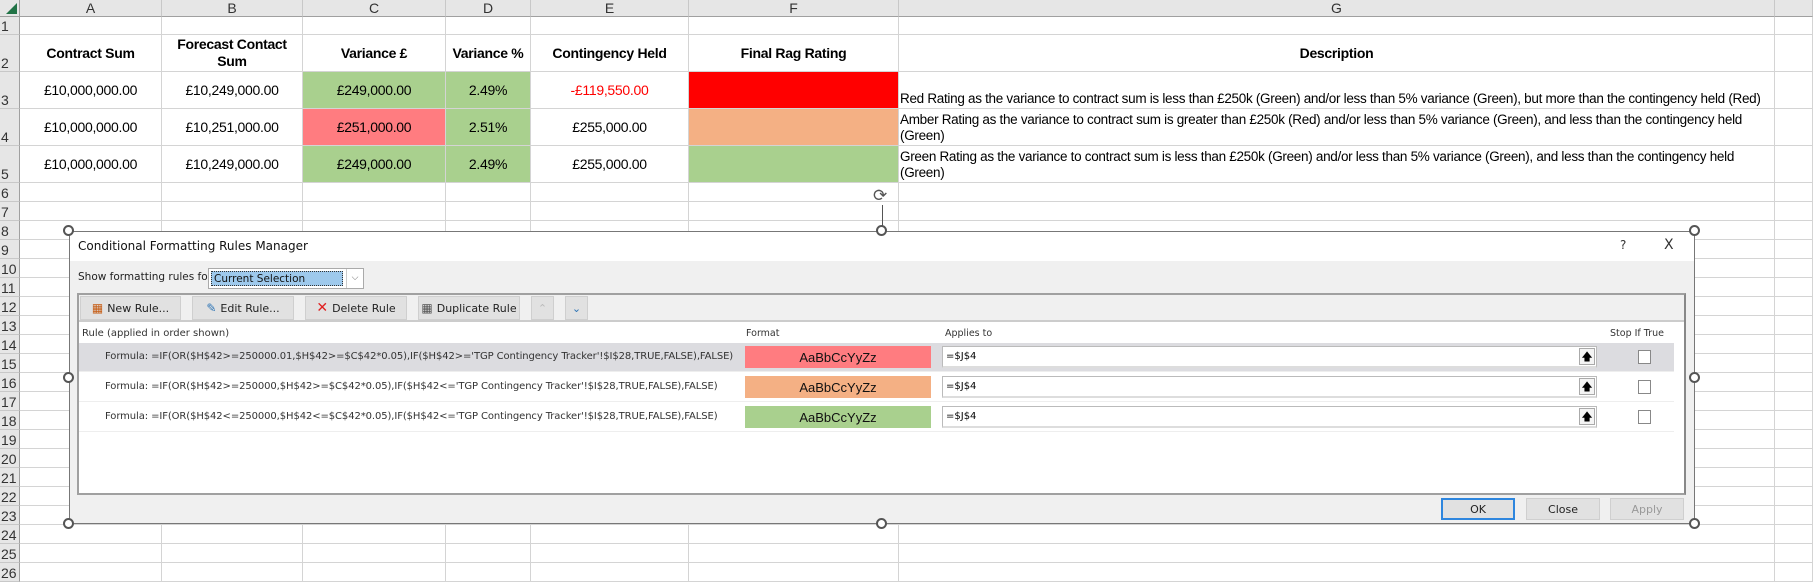  What do you see at coordinates (10, 344) in the screenshot?
I see `row-header-14: 14` at bounding box center [10, 344].